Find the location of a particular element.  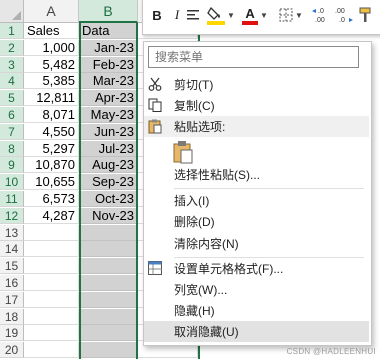

decrease-decimal-button: .00.0 is located at coordinates (344, 15).